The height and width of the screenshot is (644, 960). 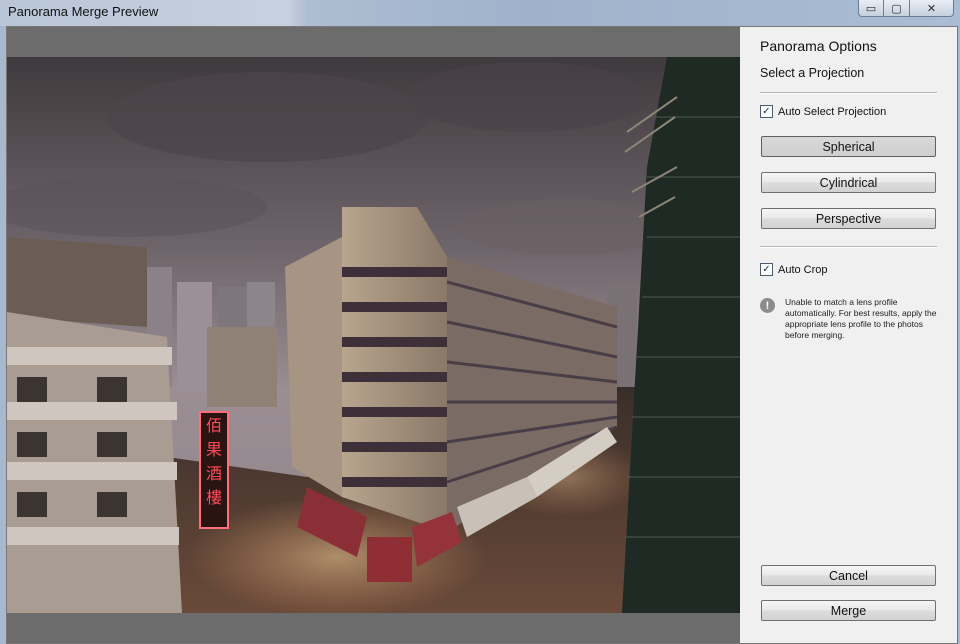 What do you see at coordinates (812, 73) in the screenshot?
I see `projection-subheading: Select a Projection` at bounding box center [812, 73].